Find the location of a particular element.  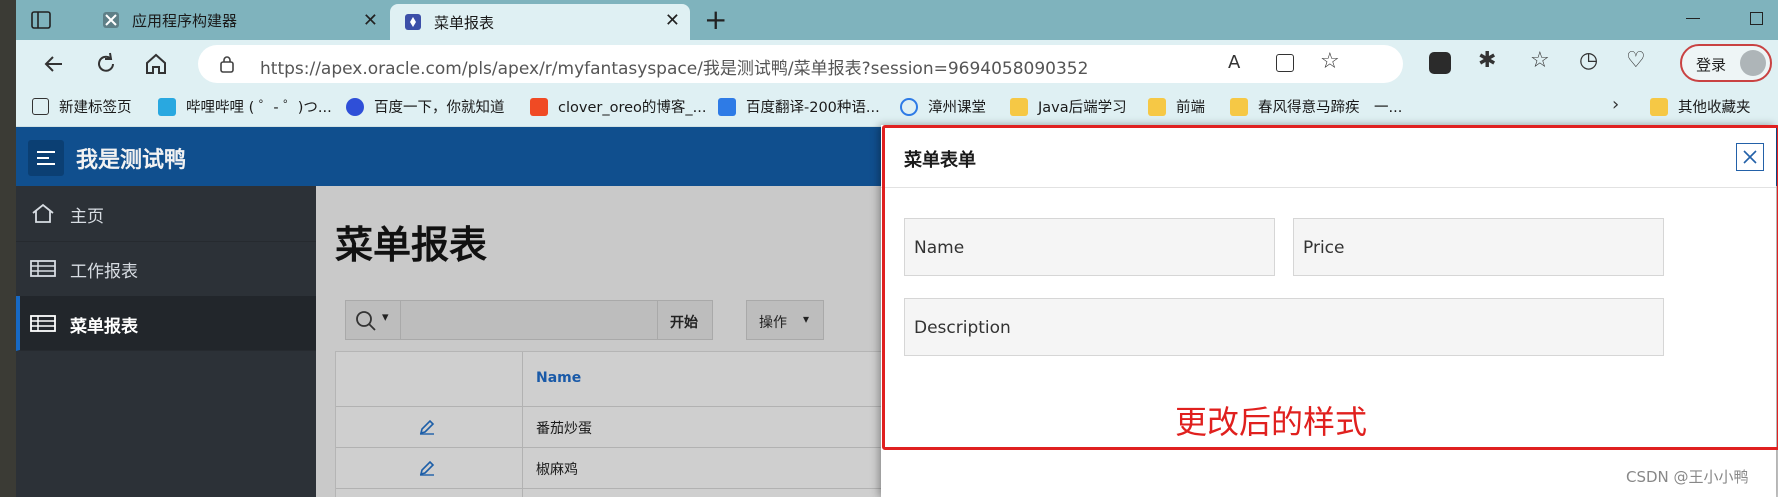

health-icon: ♡ is located at coordinates (1636, 60).